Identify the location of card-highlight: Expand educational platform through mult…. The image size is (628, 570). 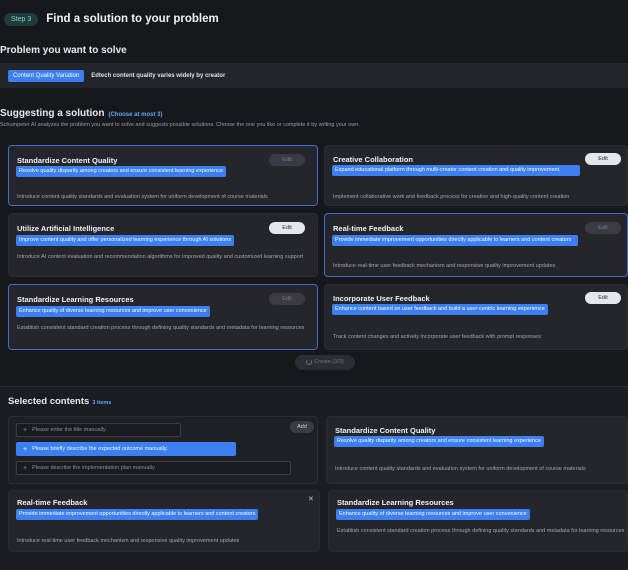
(456, 171).